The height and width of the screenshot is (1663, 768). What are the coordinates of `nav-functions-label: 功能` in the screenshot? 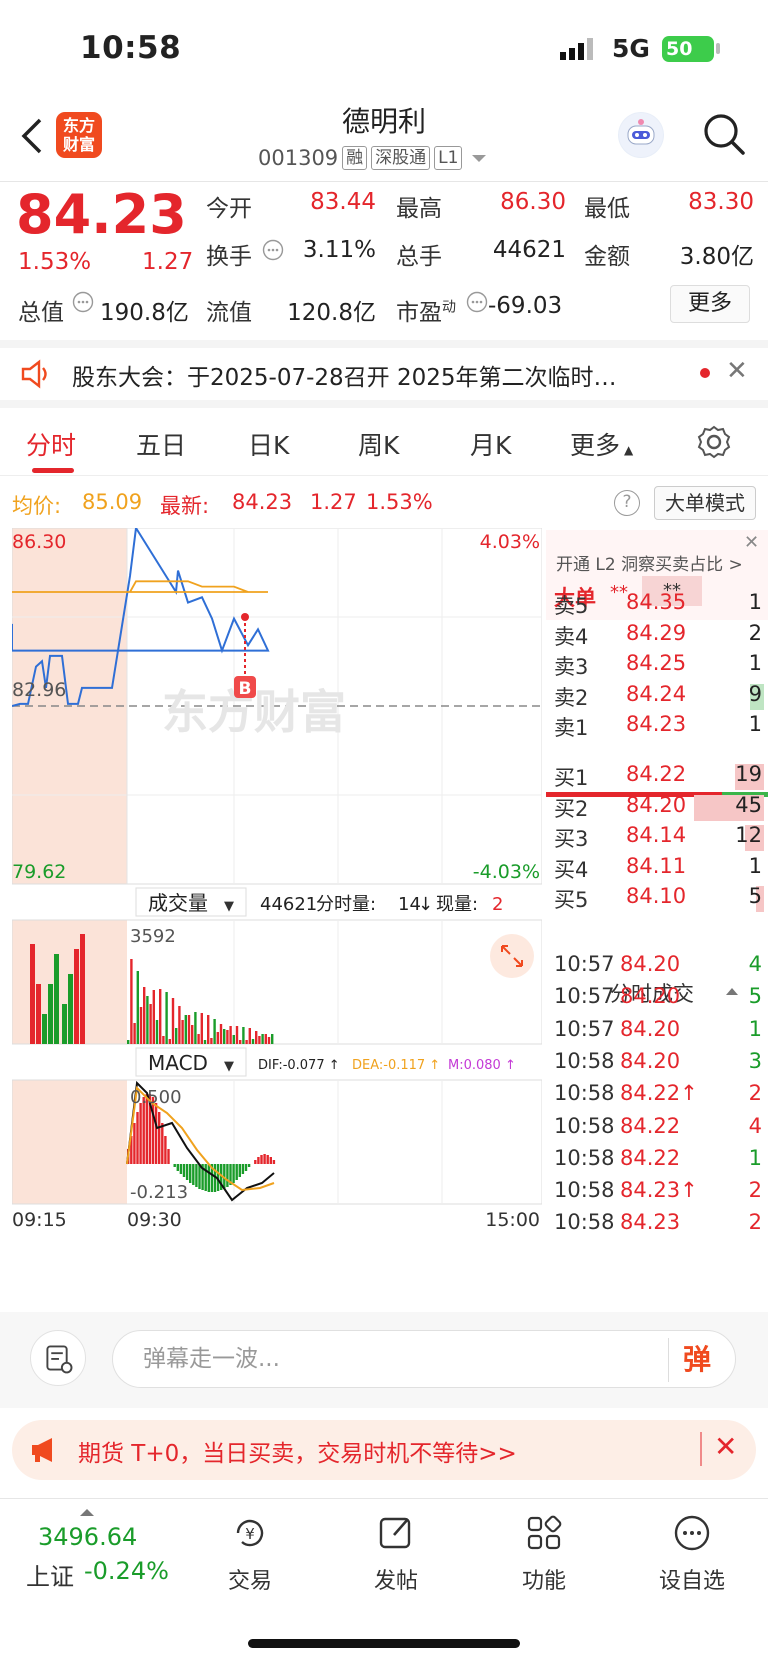 It's located at (543, 1581).